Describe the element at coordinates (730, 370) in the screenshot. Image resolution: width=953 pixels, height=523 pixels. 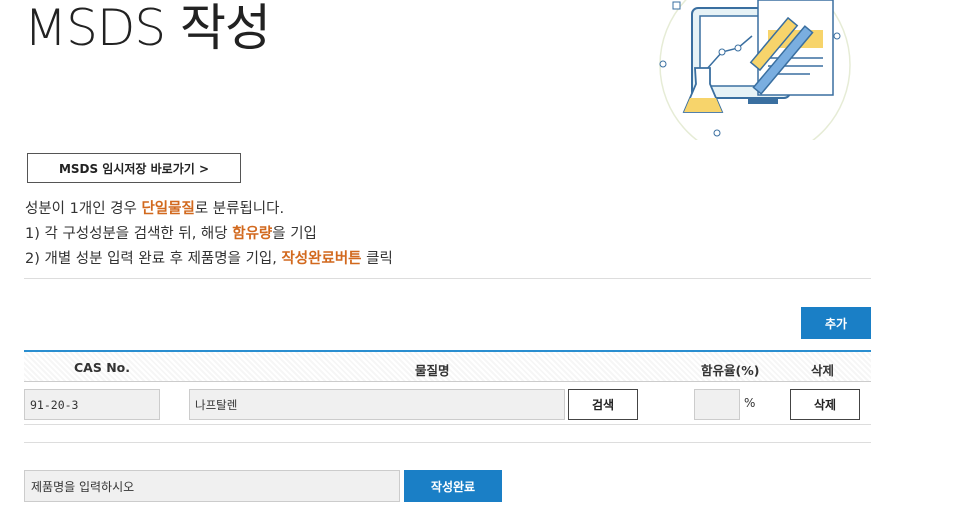
I see `header-content: 함유율(%)` at that location.